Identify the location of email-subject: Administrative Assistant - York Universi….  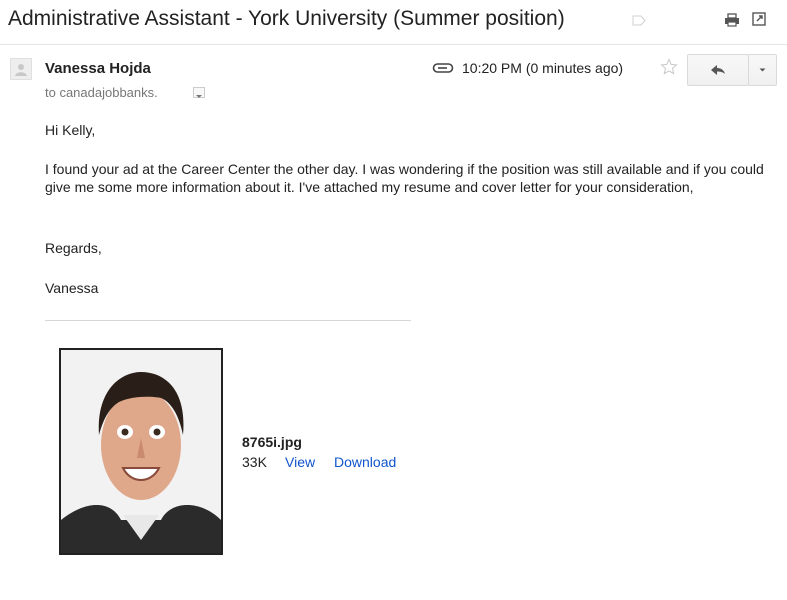
(286, 18).